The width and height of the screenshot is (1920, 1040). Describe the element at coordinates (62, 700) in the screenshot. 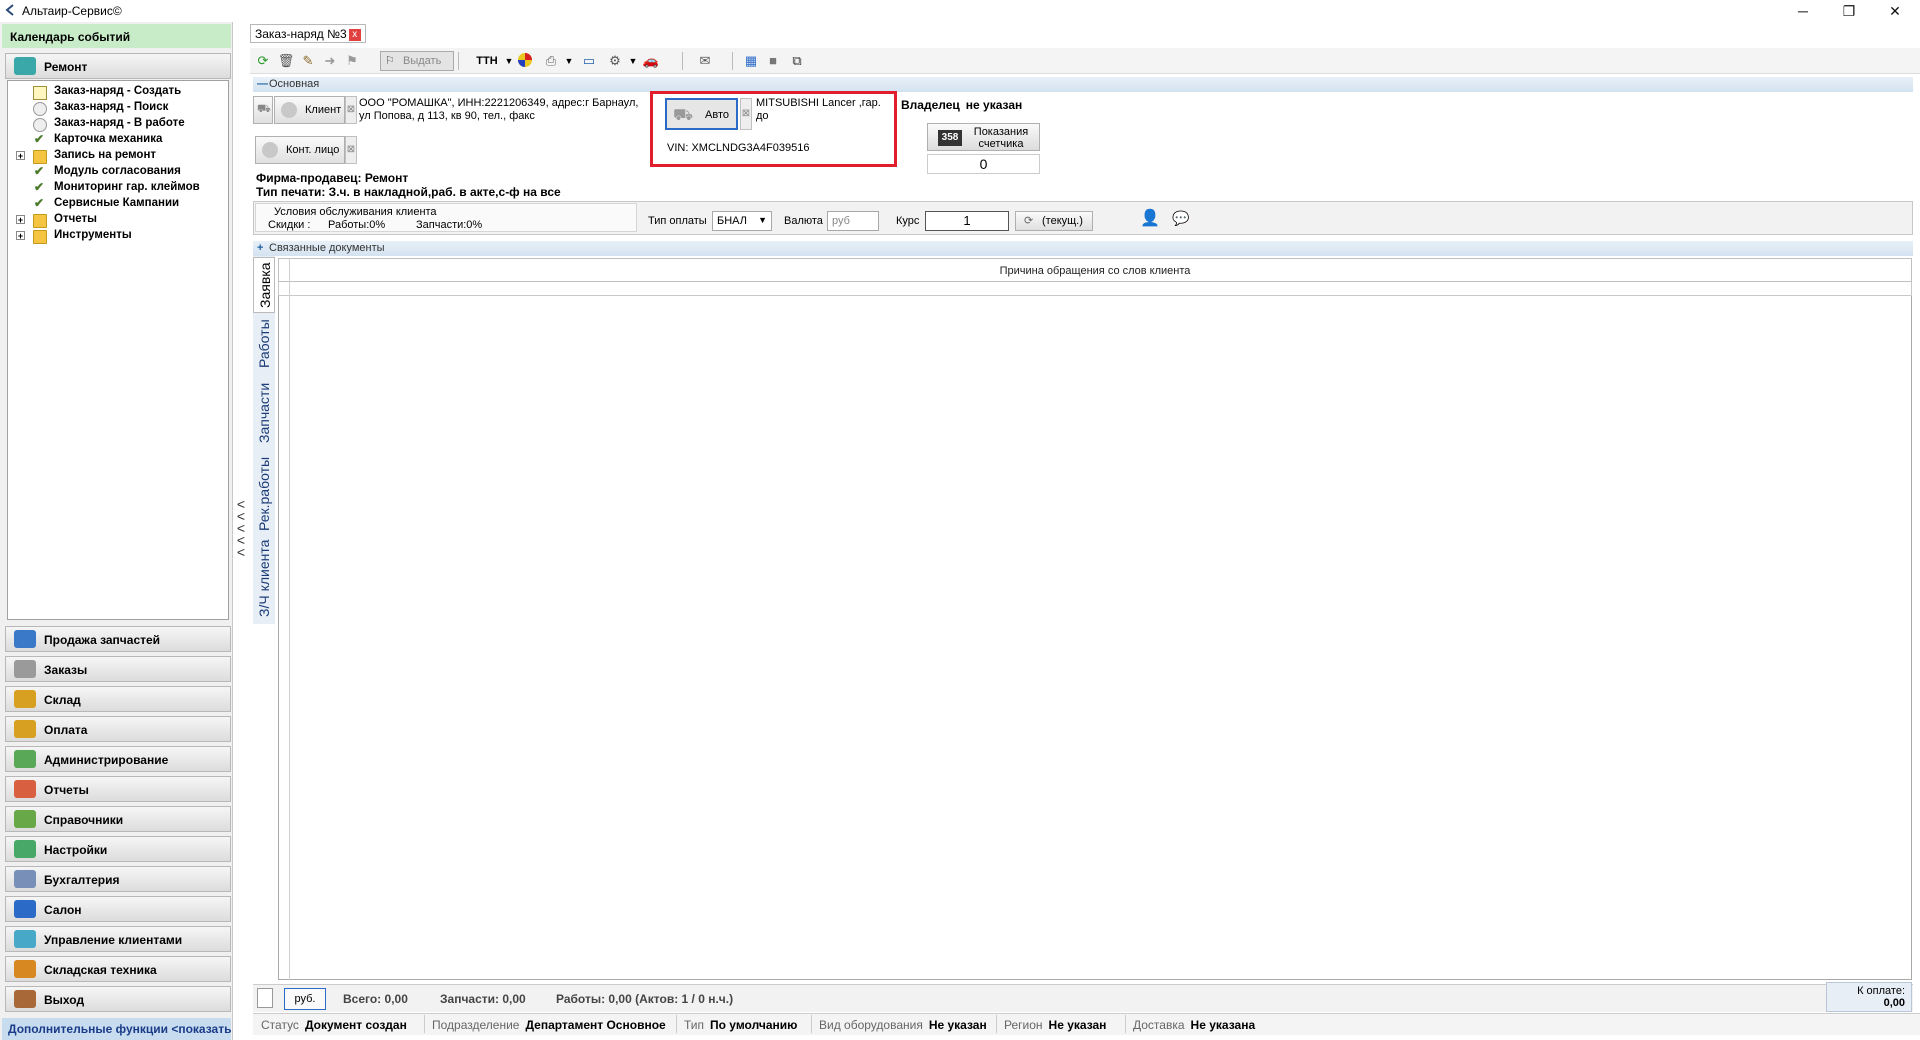

I see `nav-button-label: Склад` at that location.